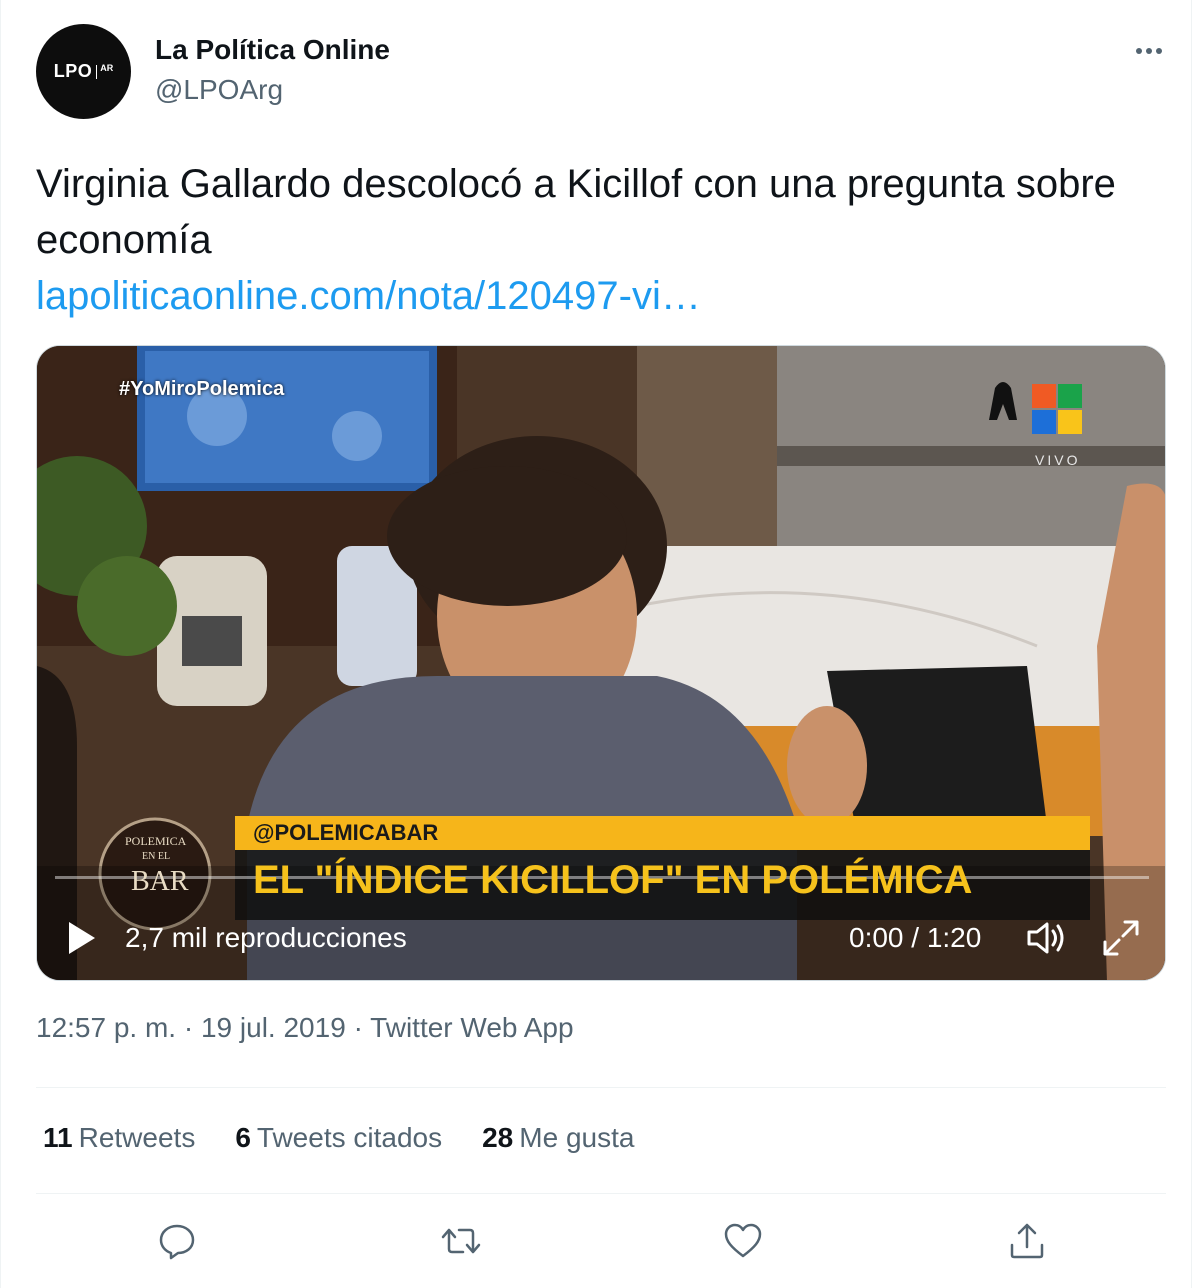  I want to click on likes-stat: 28 Me gusta, so click(558, 1138).